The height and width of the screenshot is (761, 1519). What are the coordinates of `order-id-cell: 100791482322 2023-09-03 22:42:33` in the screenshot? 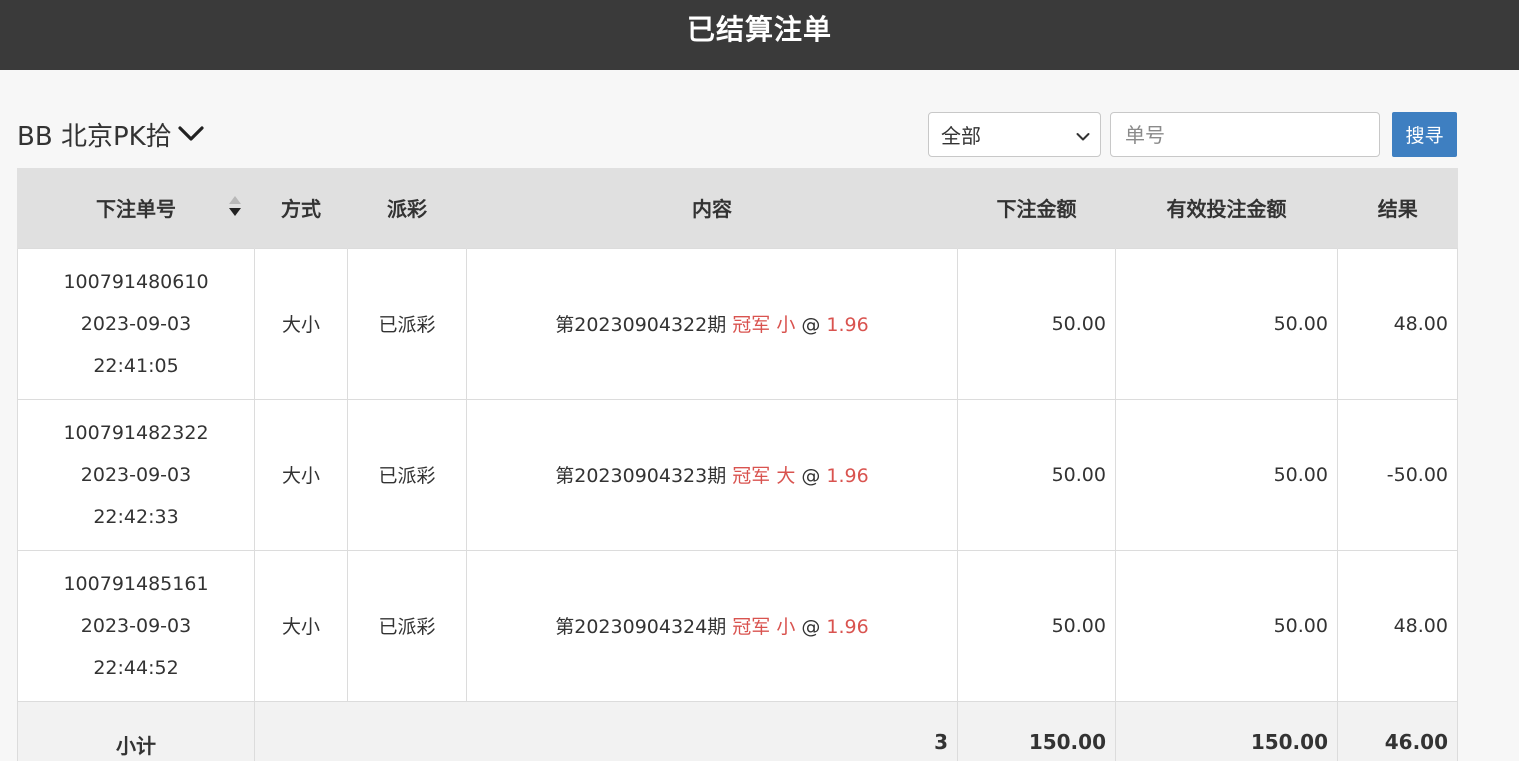 It's located at (136, 474).